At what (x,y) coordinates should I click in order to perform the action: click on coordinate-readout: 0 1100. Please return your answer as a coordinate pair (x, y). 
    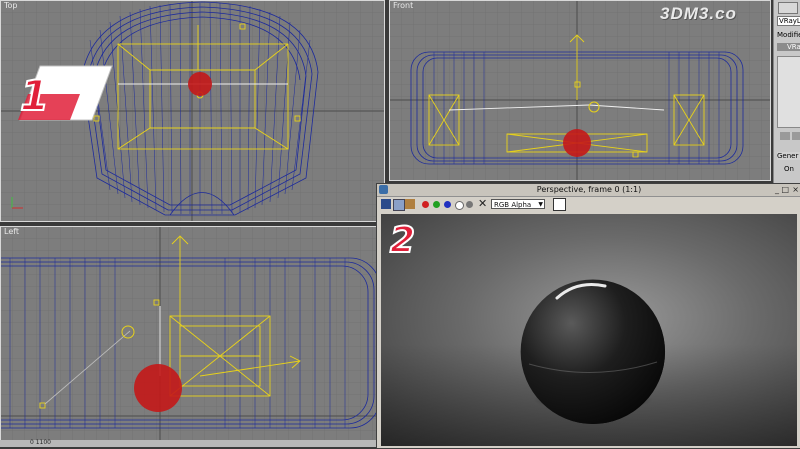
    Looking at the image, I should click on (40, 442).